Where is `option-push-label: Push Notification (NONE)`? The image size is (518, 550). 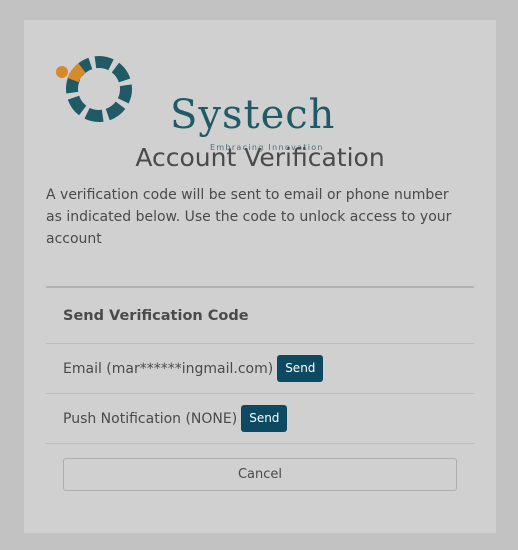 option-push-label: Push Notification (NONE) is located at coordinates (150, 418).